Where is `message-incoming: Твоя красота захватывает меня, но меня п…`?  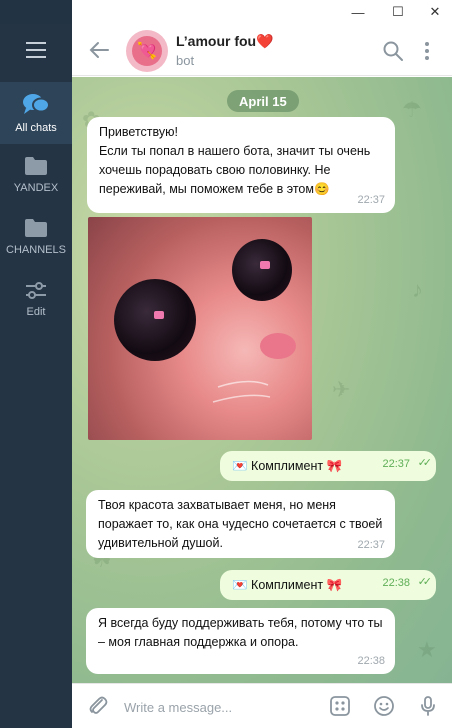
message-incoming: Твоя красота захватывает меня, но меня п… is located at coordinates (240, 524).